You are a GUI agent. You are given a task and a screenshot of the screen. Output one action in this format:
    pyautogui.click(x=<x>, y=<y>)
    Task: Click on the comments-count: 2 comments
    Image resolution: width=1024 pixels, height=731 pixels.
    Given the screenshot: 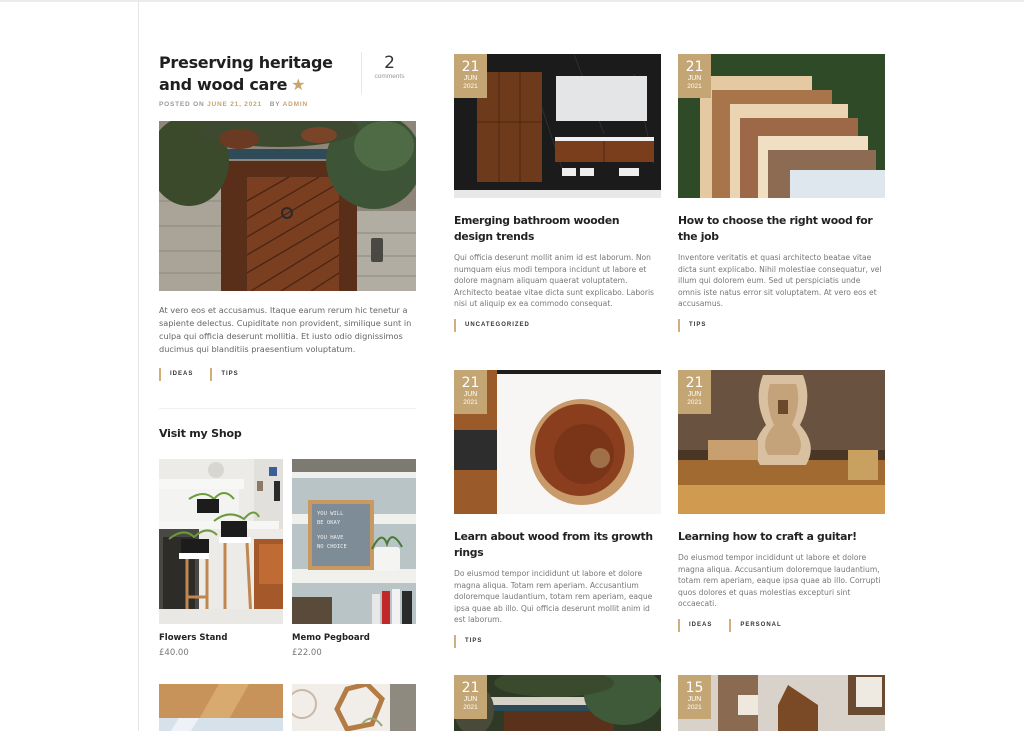 What is the action you would take?
    pyautogui.click(x=389, y=73)
    